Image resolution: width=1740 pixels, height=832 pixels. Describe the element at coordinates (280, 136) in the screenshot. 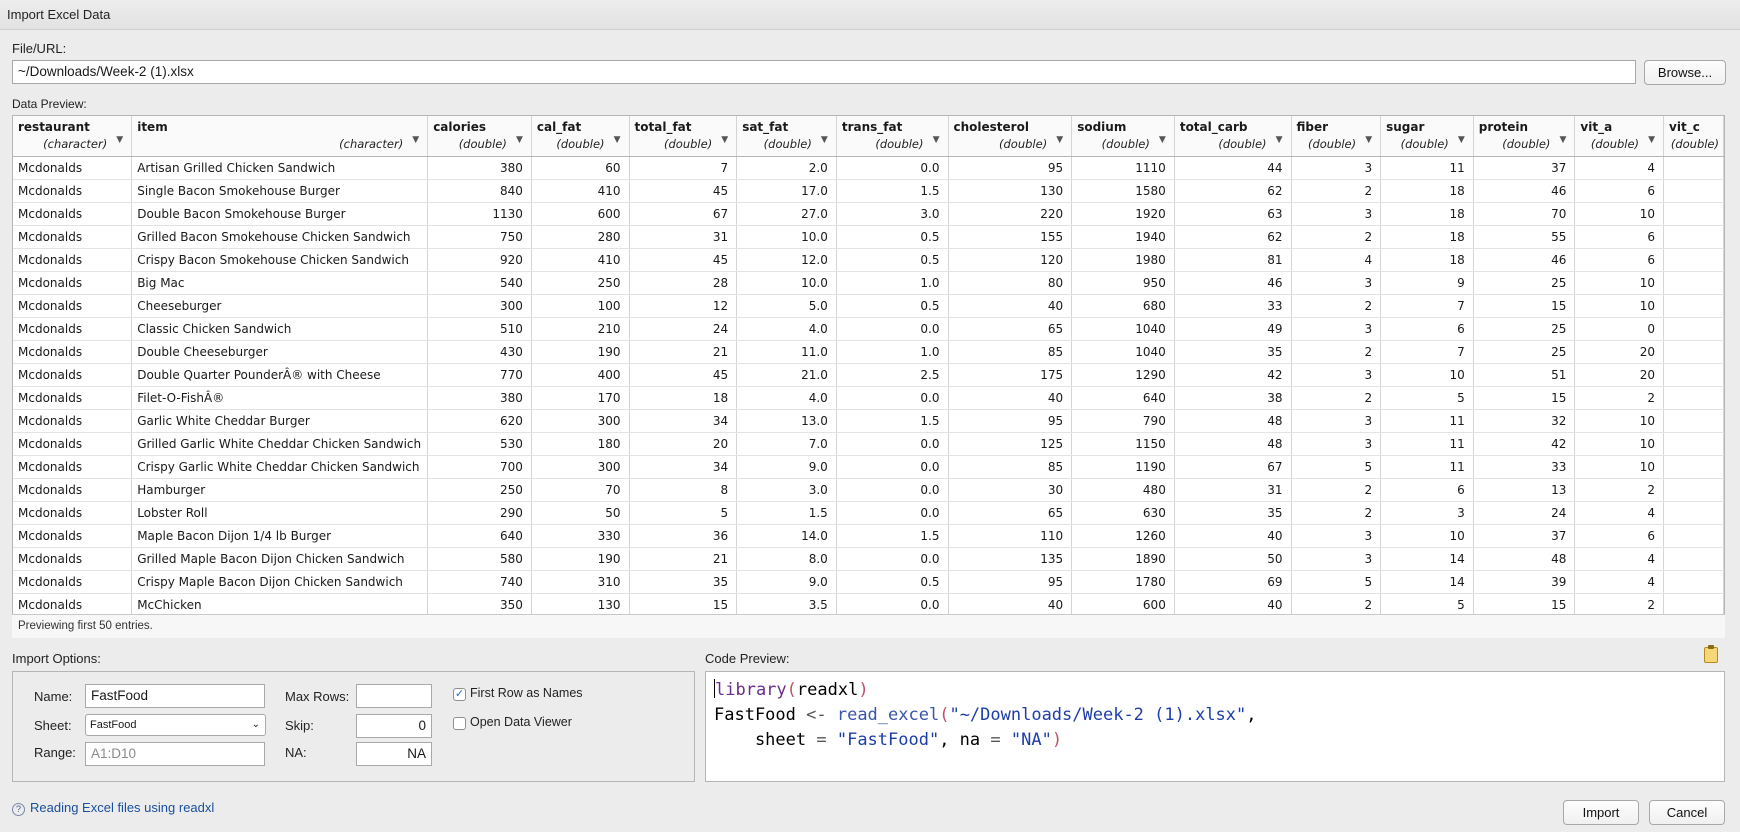

I see `column-header-item: item (character) ▼` at that location.